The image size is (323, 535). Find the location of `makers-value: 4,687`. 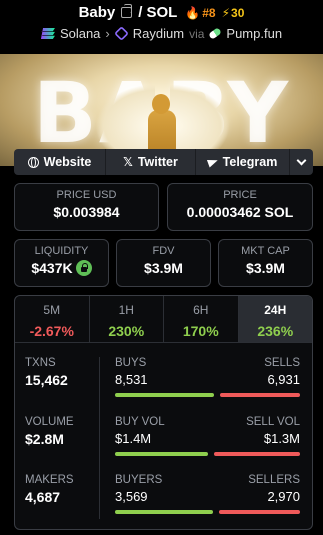

makers-value: 4,687 is located at coordinates (43, 497).